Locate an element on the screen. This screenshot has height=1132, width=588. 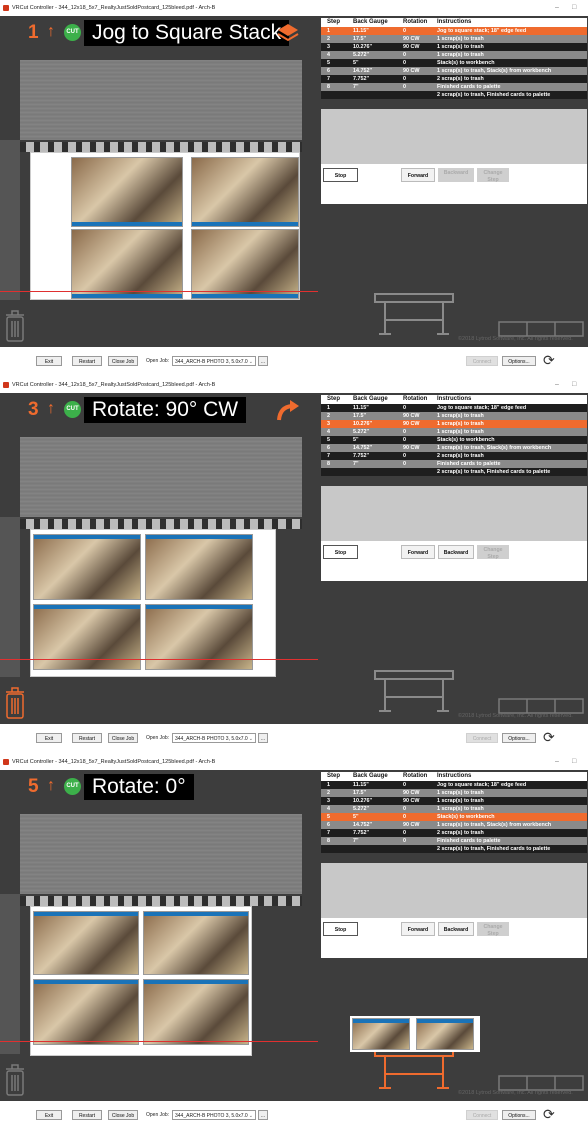
row-back-gauge: 5.272" is located at coordinates (361, 809).